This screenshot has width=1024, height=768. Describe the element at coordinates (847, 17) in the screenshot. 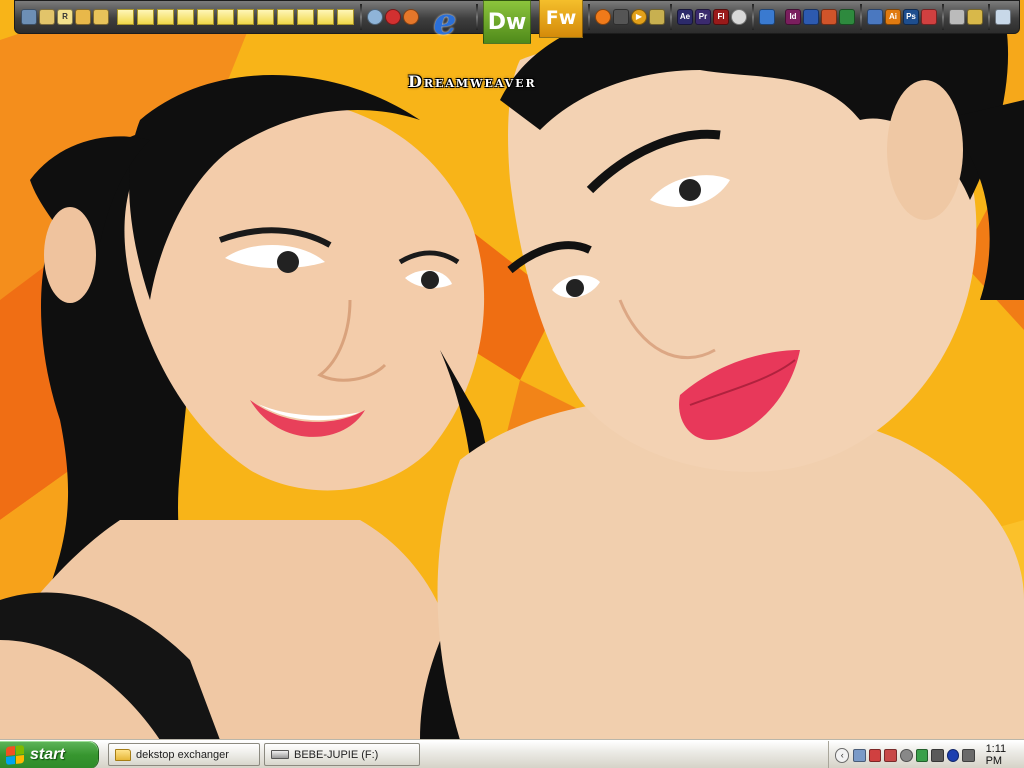

I see `excel-icon` at that location.